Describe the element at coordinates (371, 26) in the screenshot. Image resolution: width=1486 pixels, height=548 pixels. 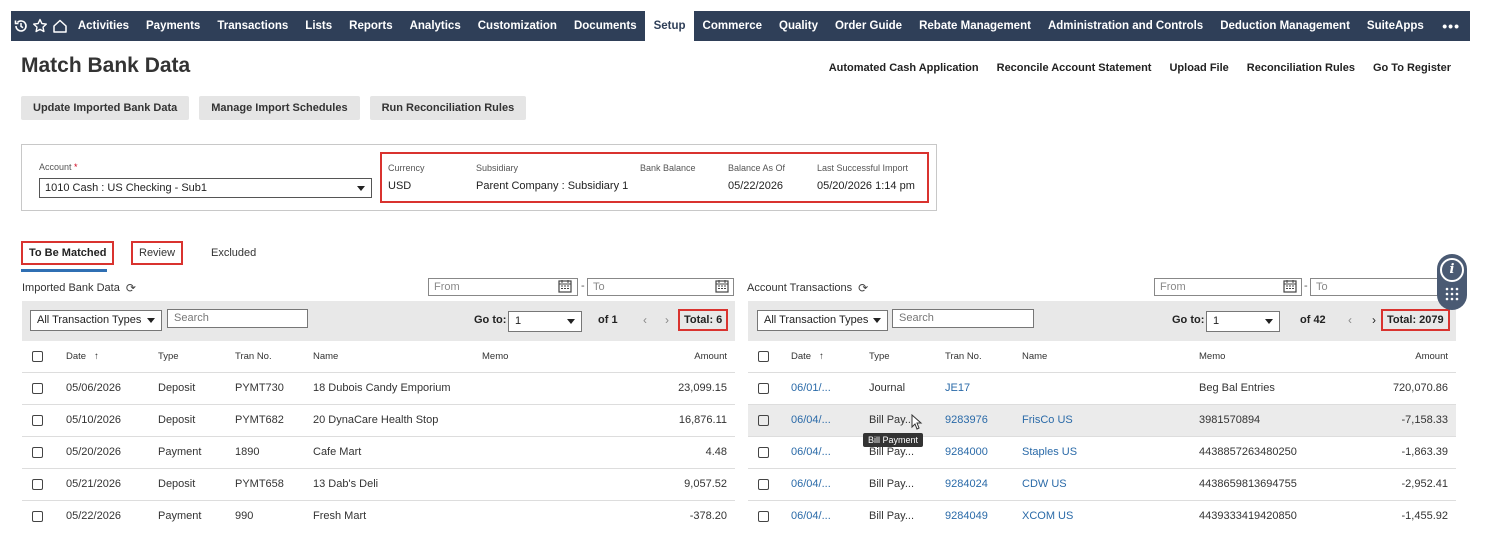
I see `nav-reports: Reports` at that location.